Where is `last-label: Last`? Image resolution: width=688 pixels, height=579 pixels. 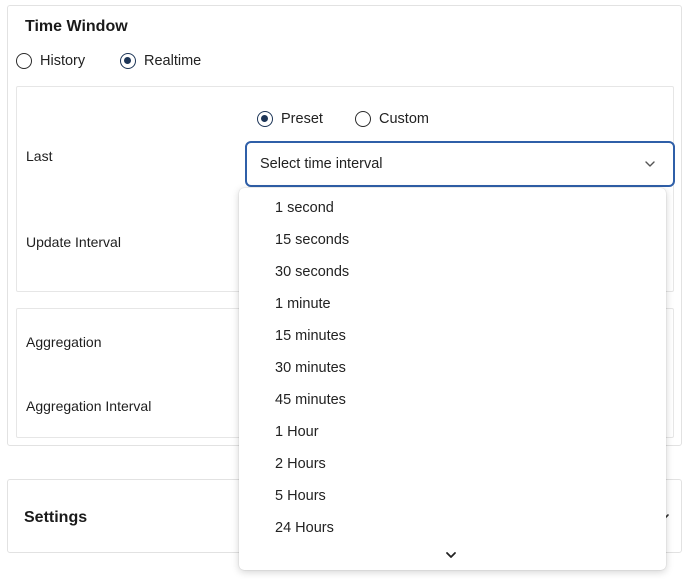
last-label: Last is located at coordinates (39, 156).